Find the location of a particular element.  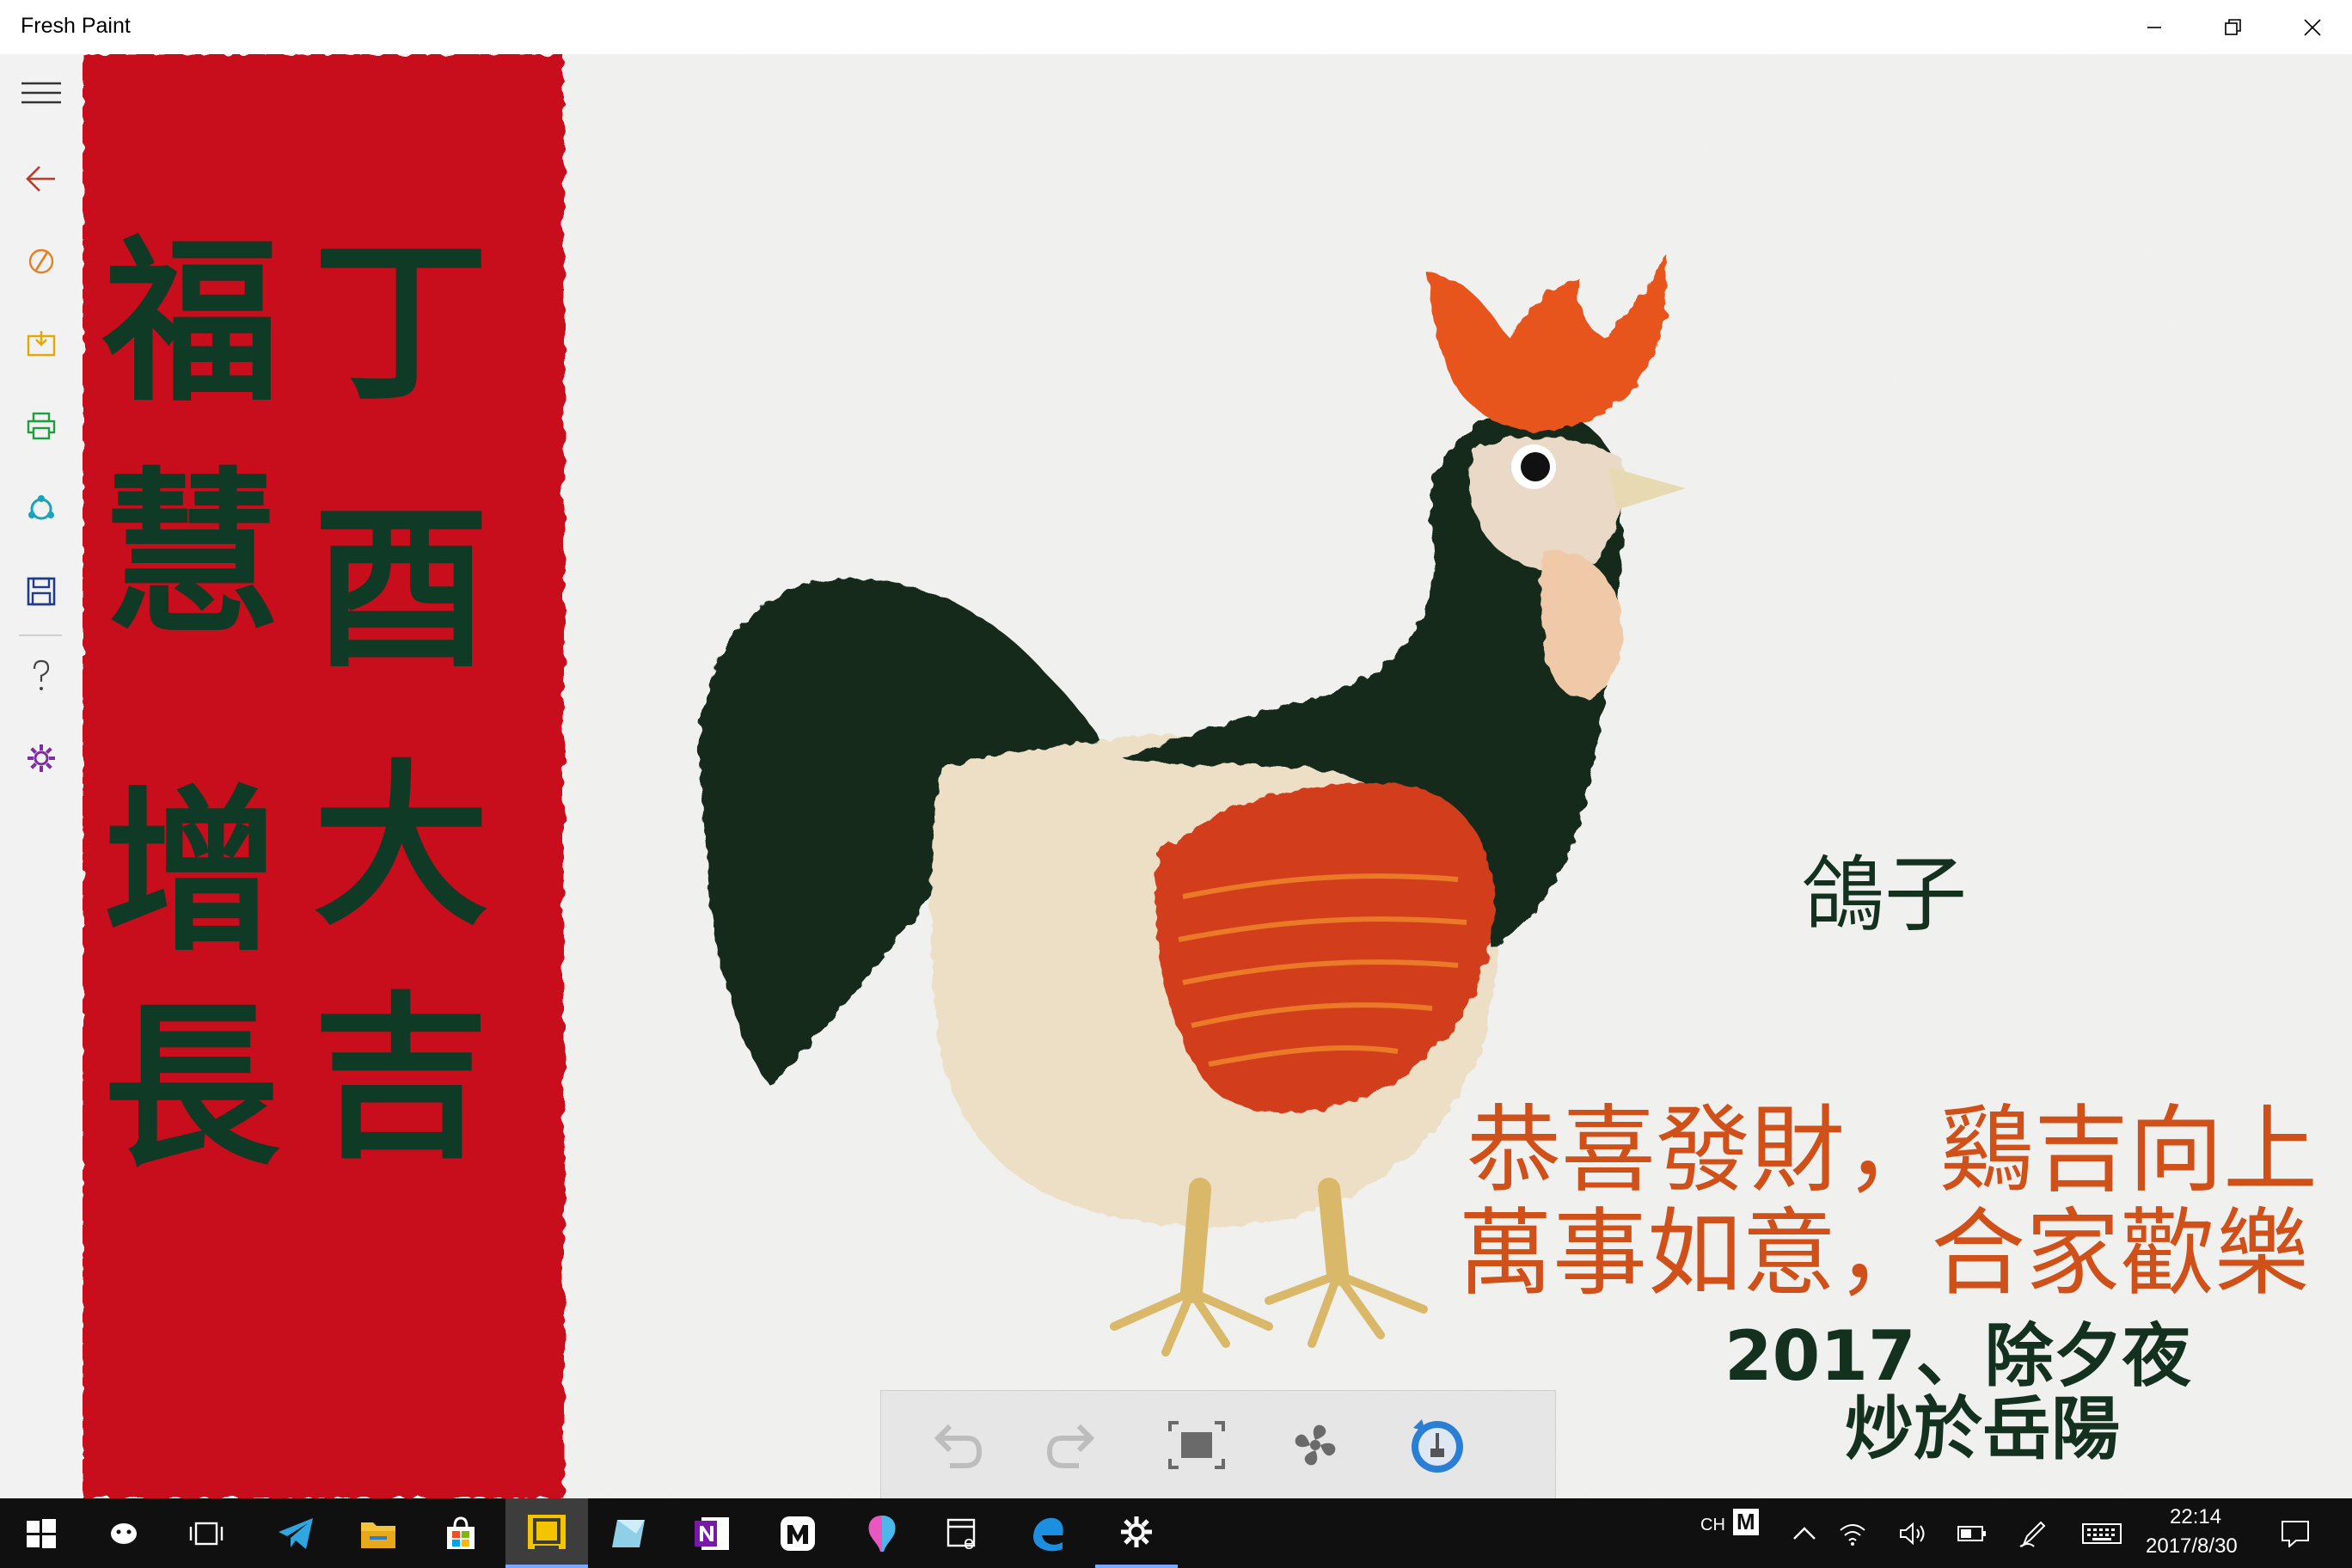

save-icon is located at coordinates (41, 591).